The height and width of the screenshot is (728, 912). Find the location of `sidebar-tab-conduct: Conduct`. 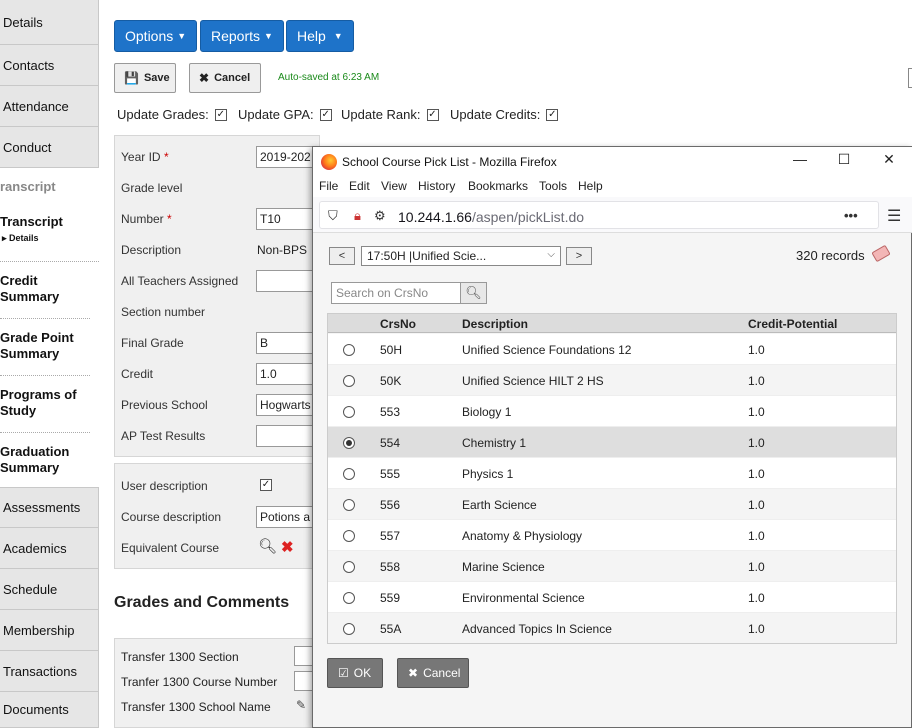

sidebar-tab-conduct: Conduct is located at coordinates (49, 147).